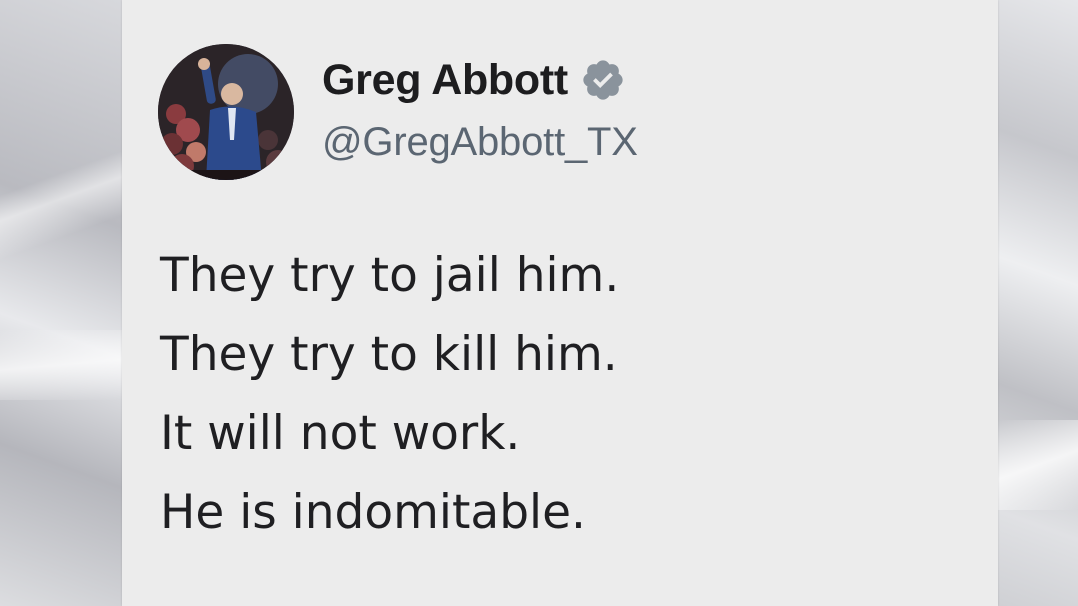 This screenshot has height=606, width=1078. What do you see at coordinates (61, 303) in the screenshot?
I see `background-left-panel` at bounding box center [61, 303].